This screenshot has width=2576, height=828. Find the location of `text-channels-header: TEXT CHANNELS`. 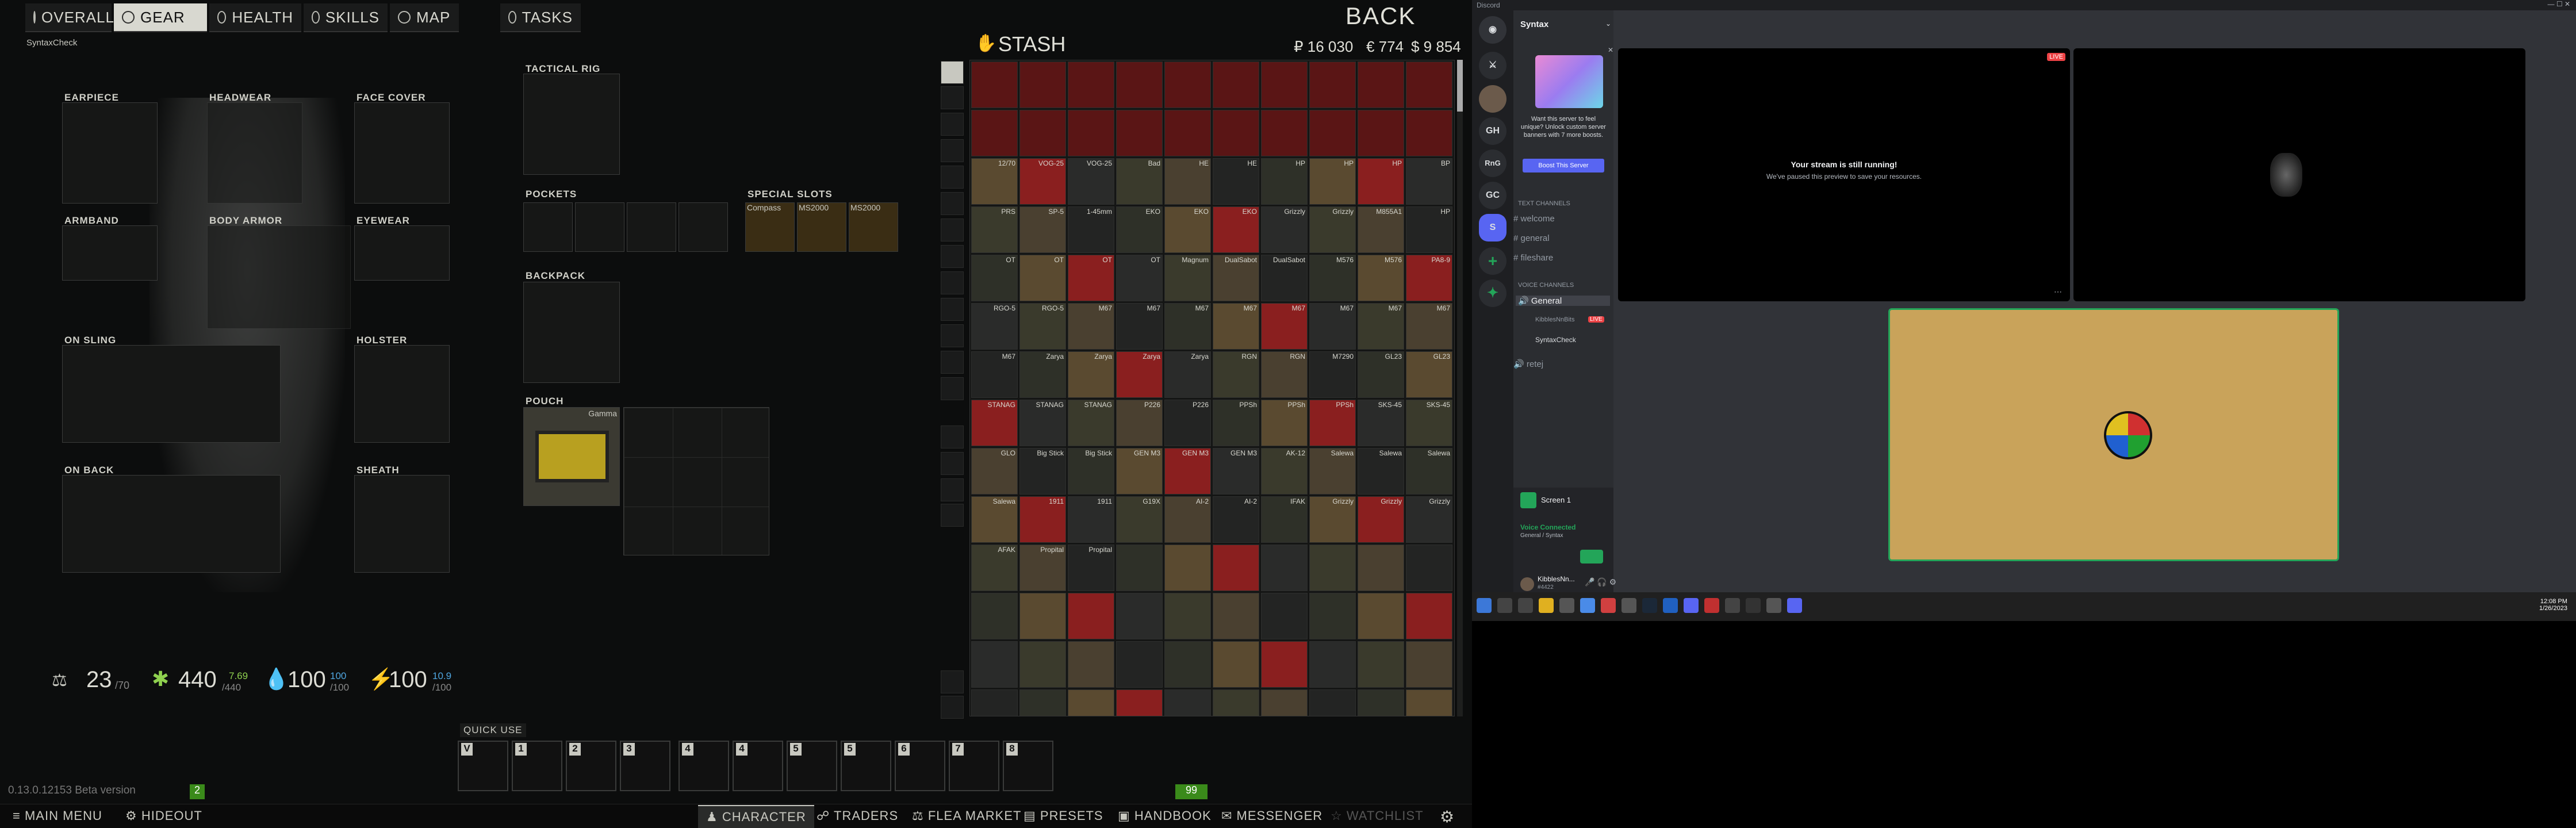

text-channels-header: TEXT CHANNELS is located at coordinates (1544, 203).